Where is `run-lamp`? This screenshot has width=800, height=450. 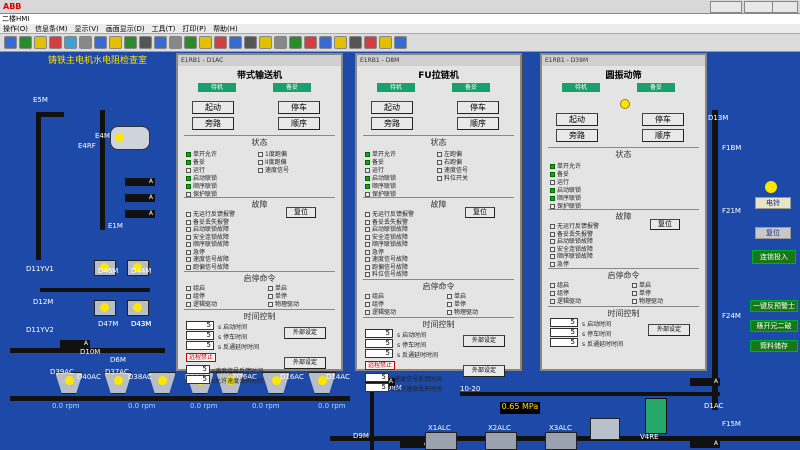
run-lamp is located at coordinates (625, 104).